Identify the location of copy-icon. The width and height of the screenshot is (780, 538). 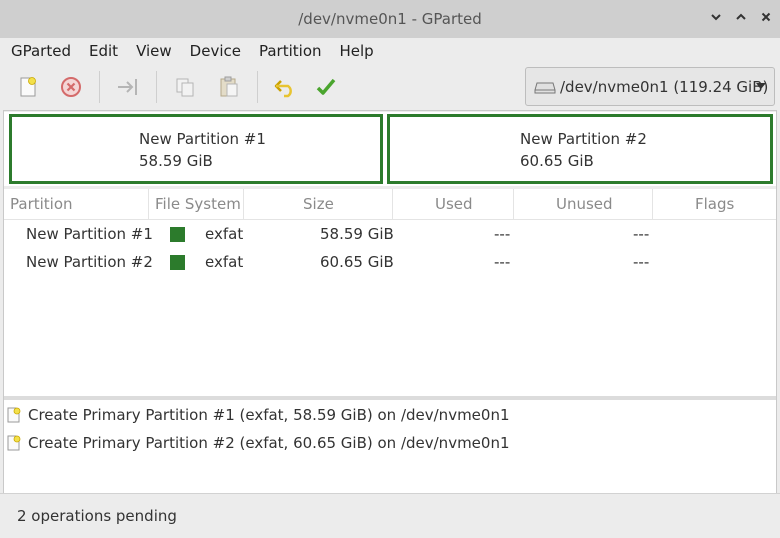
(185, 87).